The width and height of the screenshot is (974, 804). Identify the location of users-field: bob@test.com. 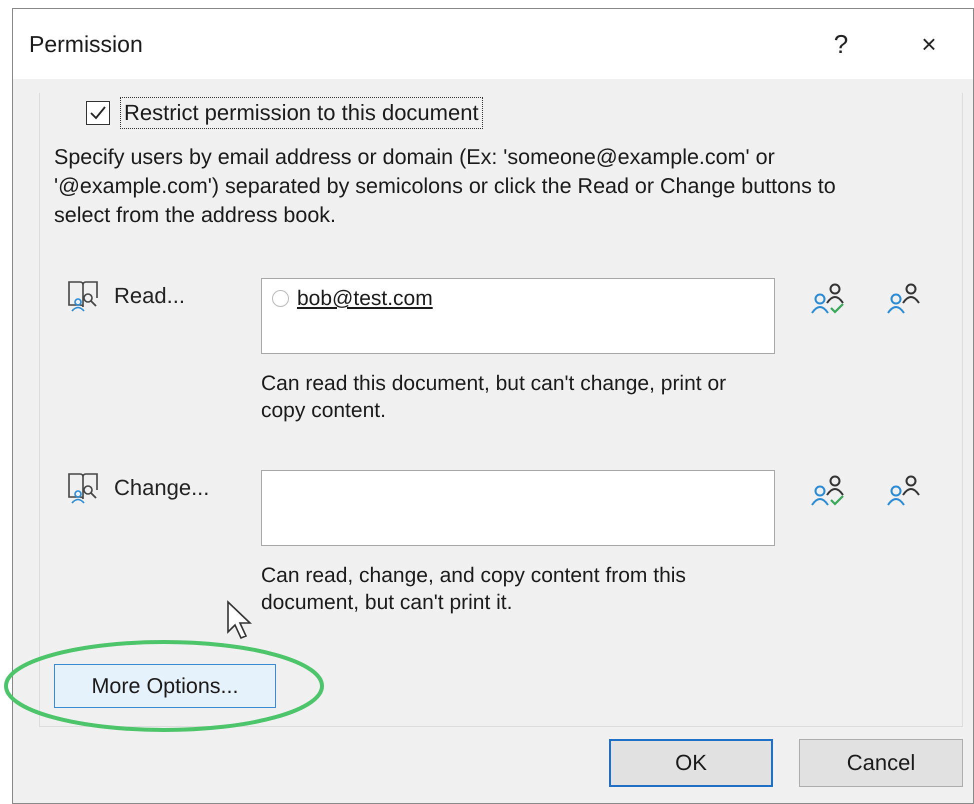
(518, 316).